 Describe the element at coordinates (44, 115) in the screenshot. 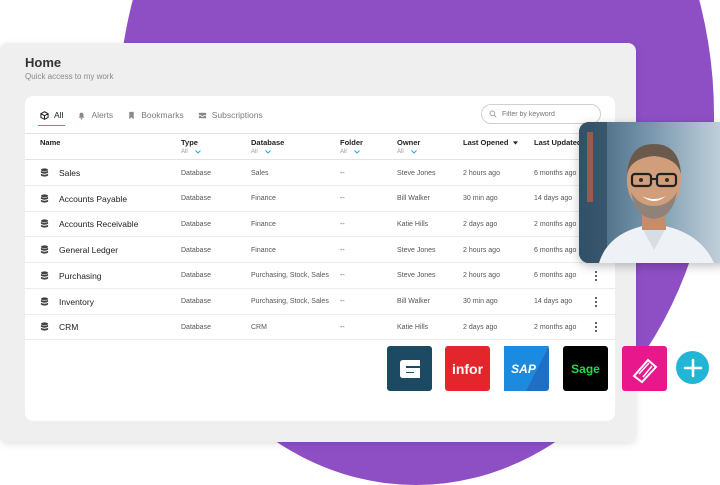

I see `cube-icon` at that location.